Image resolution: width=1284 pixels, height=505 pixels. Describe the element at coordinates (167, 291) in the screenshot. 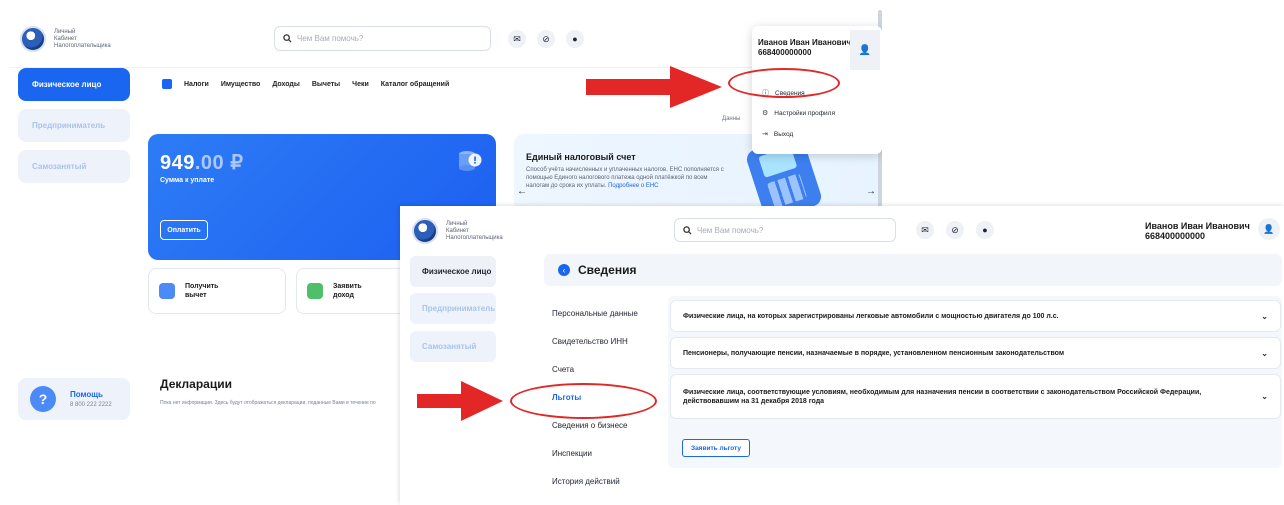

I see `deduction-icon` at that location.